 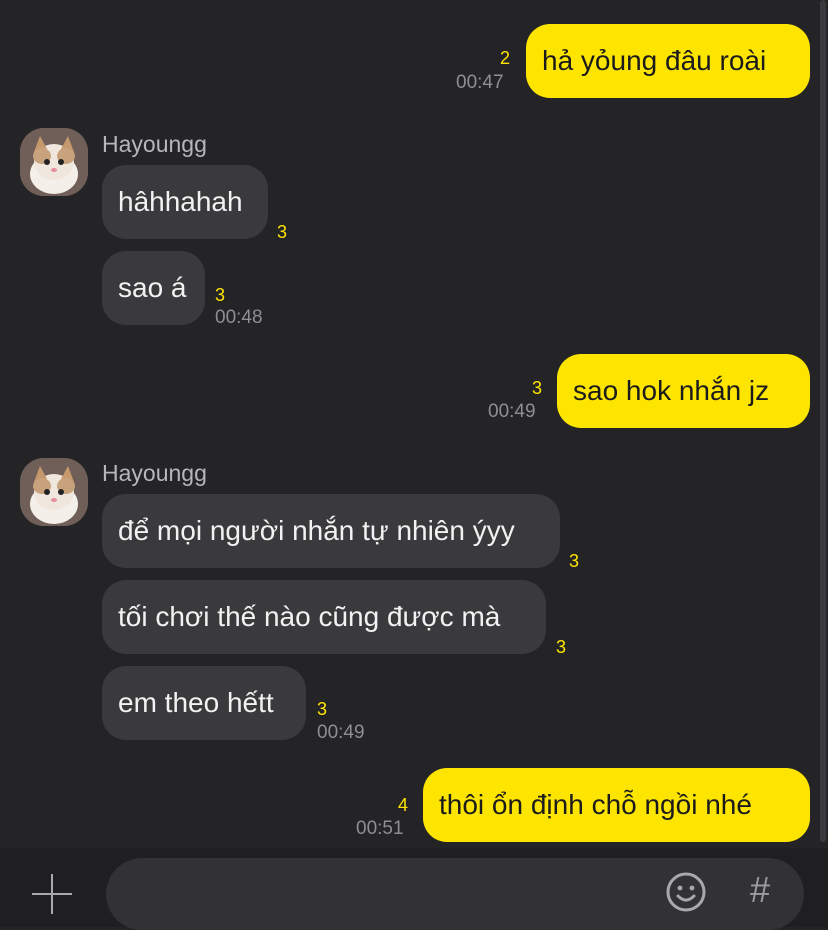 I want to click on outgoing-message: hả yỏung đâu roài, so click(x=668, y=61).